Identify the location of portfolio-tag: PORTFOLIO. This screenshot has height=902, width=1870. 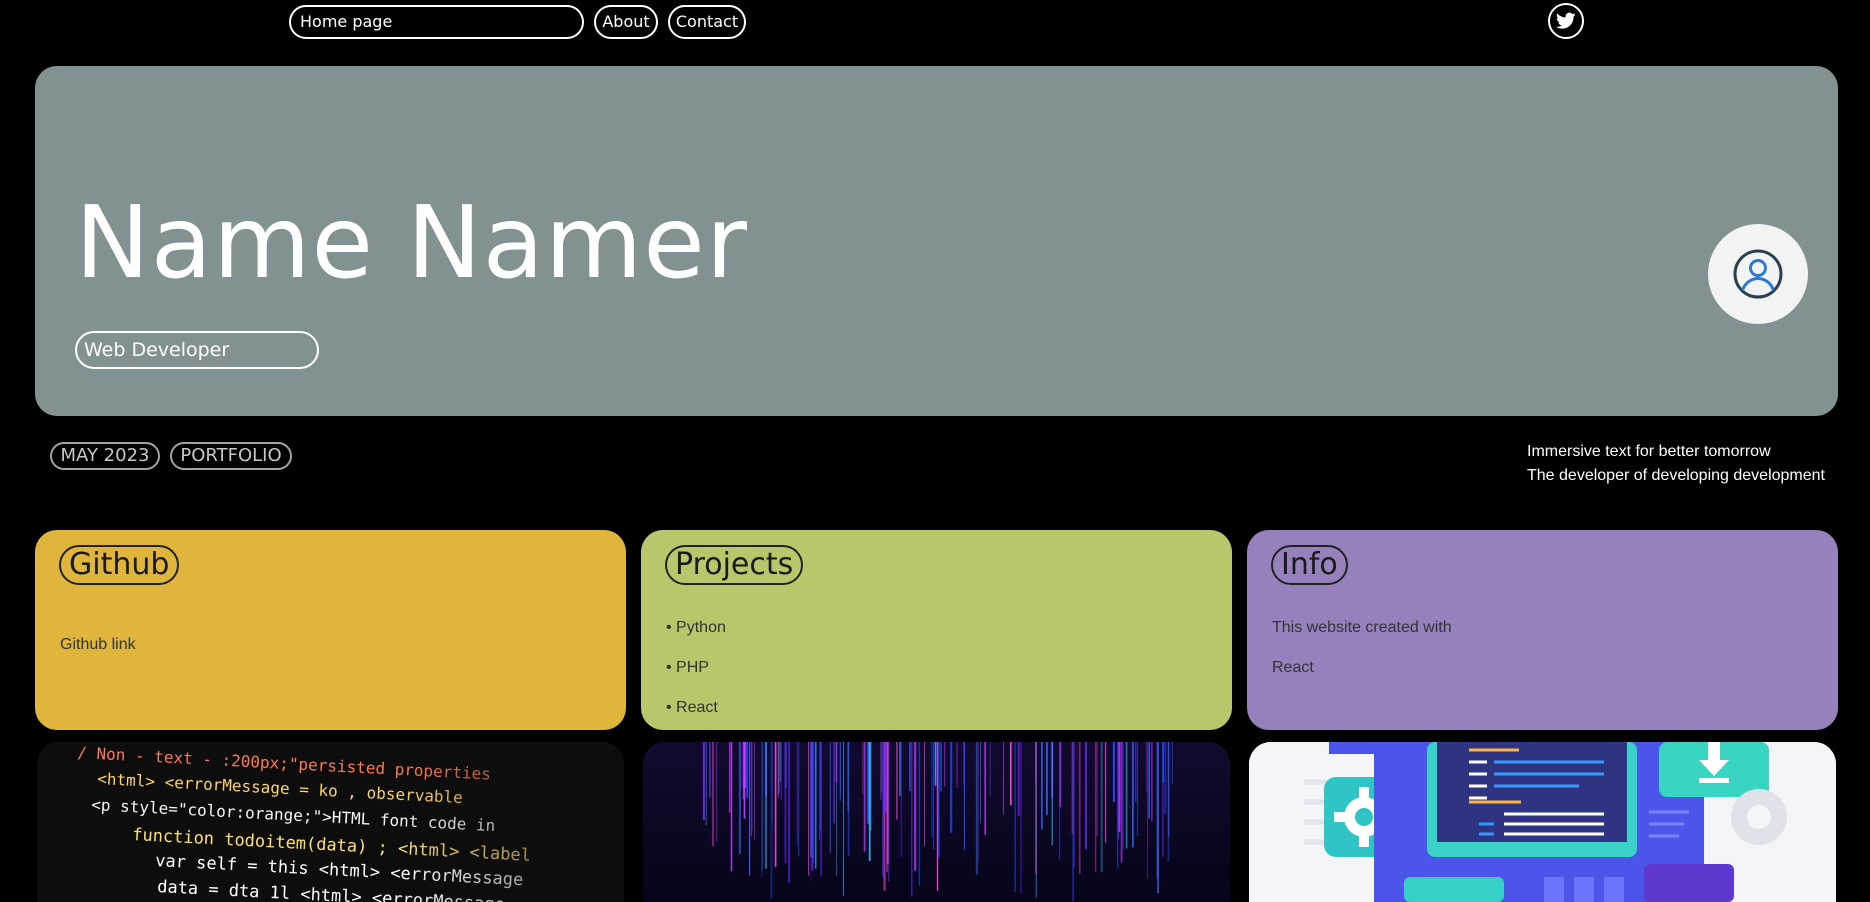
(231, 456).